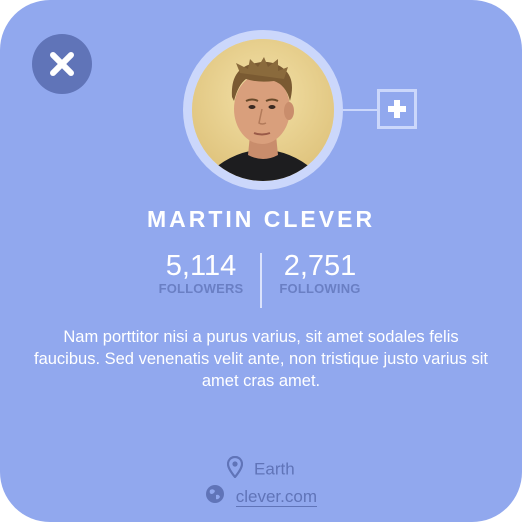 The height and width of the screenshot is (522, 522). I want to click on close-icon, so click(62, 64).